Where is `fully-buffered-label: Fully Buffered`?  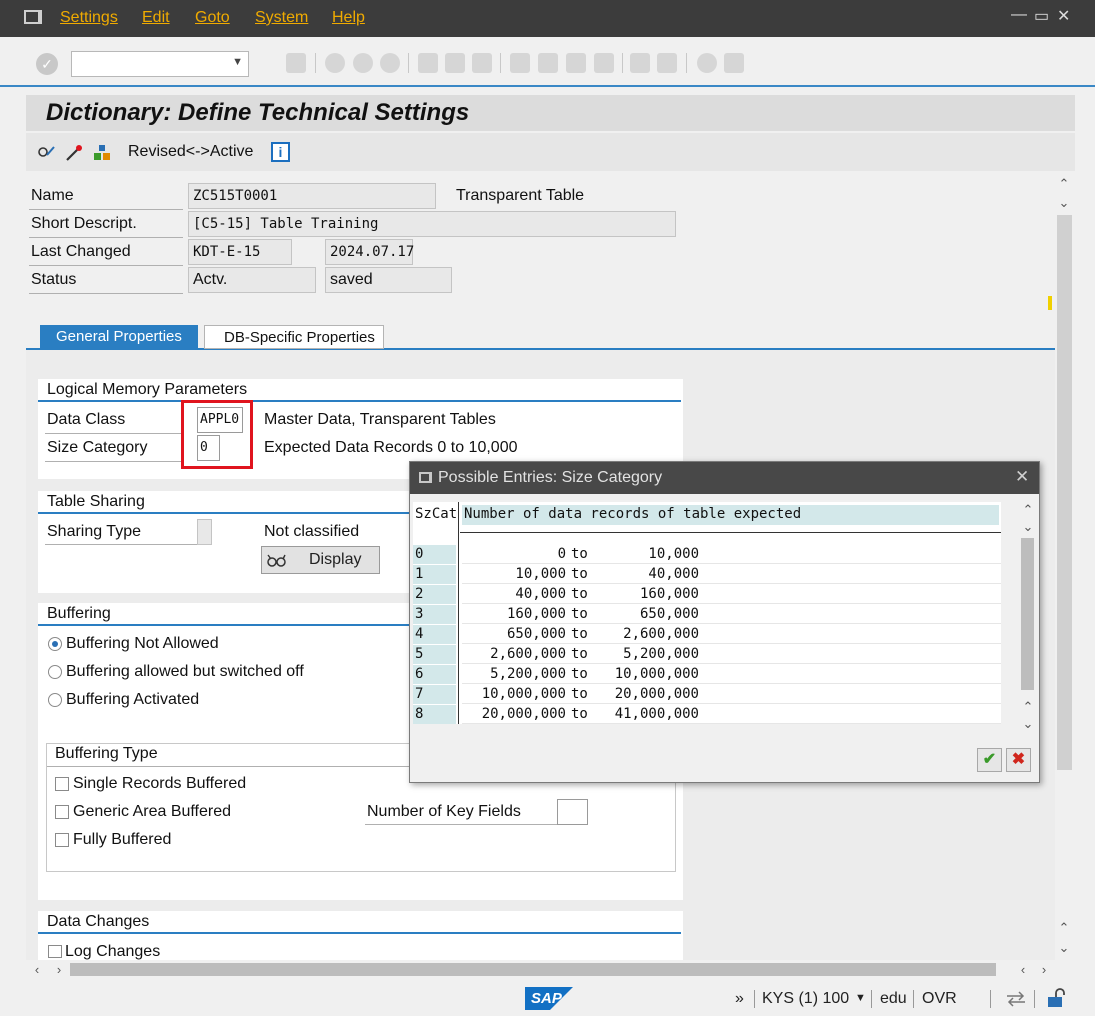 fully-buffered-label: Fully Buffered is located at coordinates (122, 840).